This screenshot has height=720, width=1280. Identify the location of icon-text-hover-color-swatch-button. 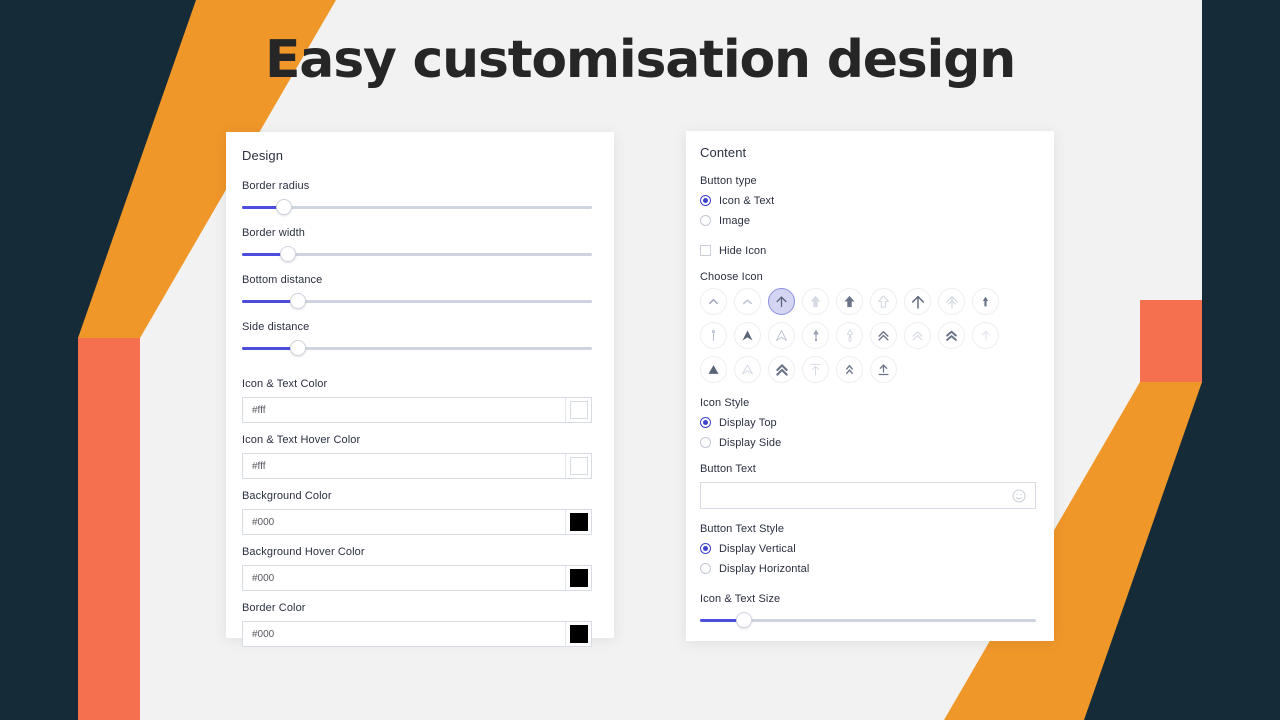
(578, 466).